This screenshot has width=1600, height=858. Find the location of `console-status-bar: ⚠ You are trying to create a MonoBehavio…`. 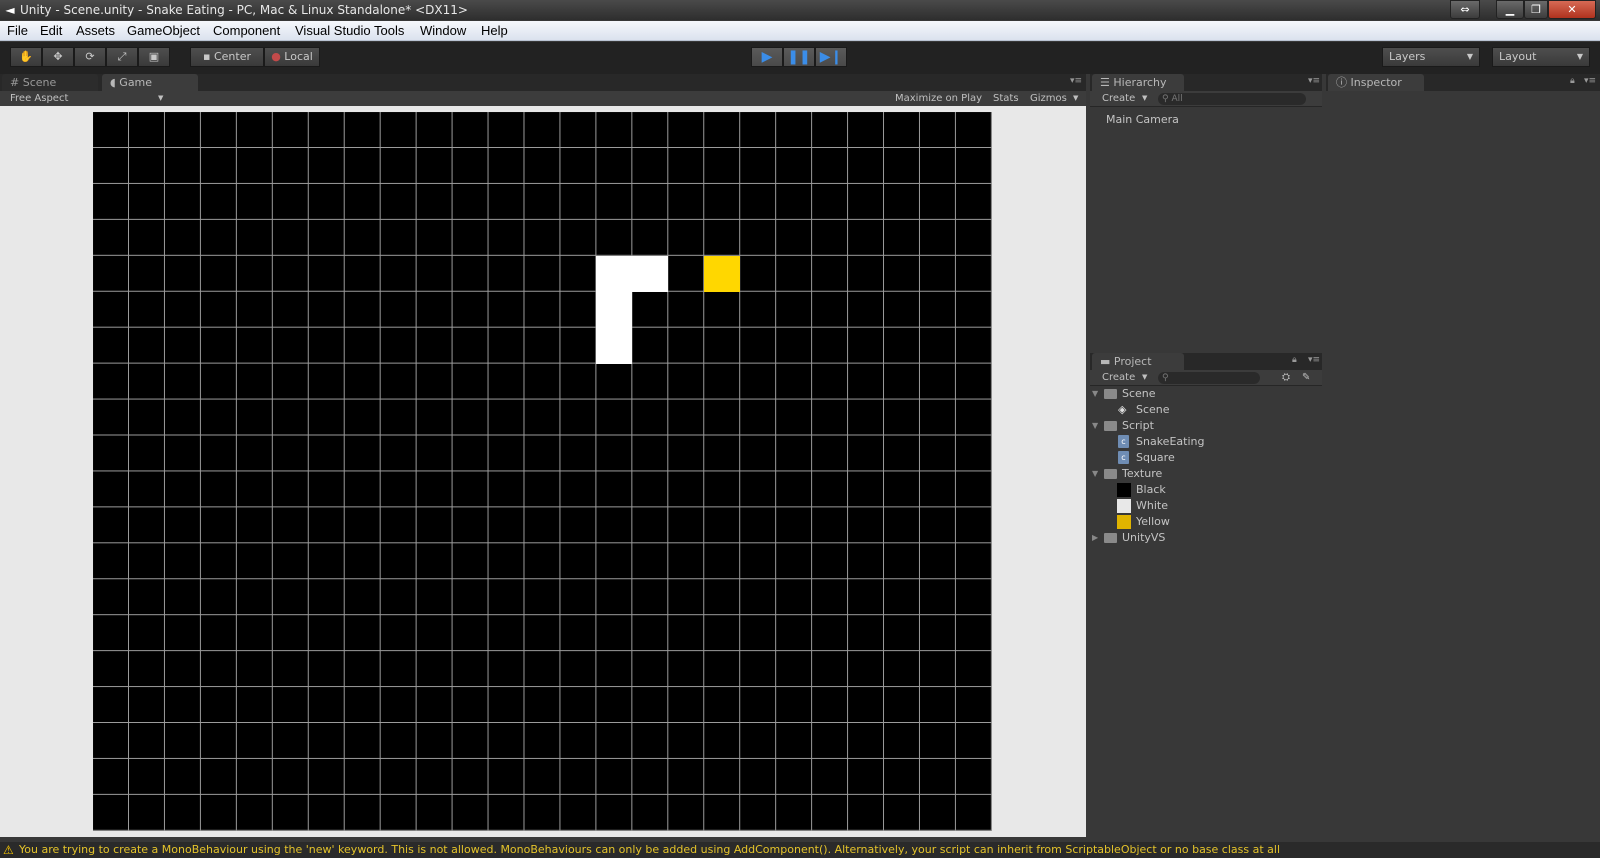

console-status-bar: ⚠ You are trying to create a MonoBehavio… is located at coordinates (800, 850).